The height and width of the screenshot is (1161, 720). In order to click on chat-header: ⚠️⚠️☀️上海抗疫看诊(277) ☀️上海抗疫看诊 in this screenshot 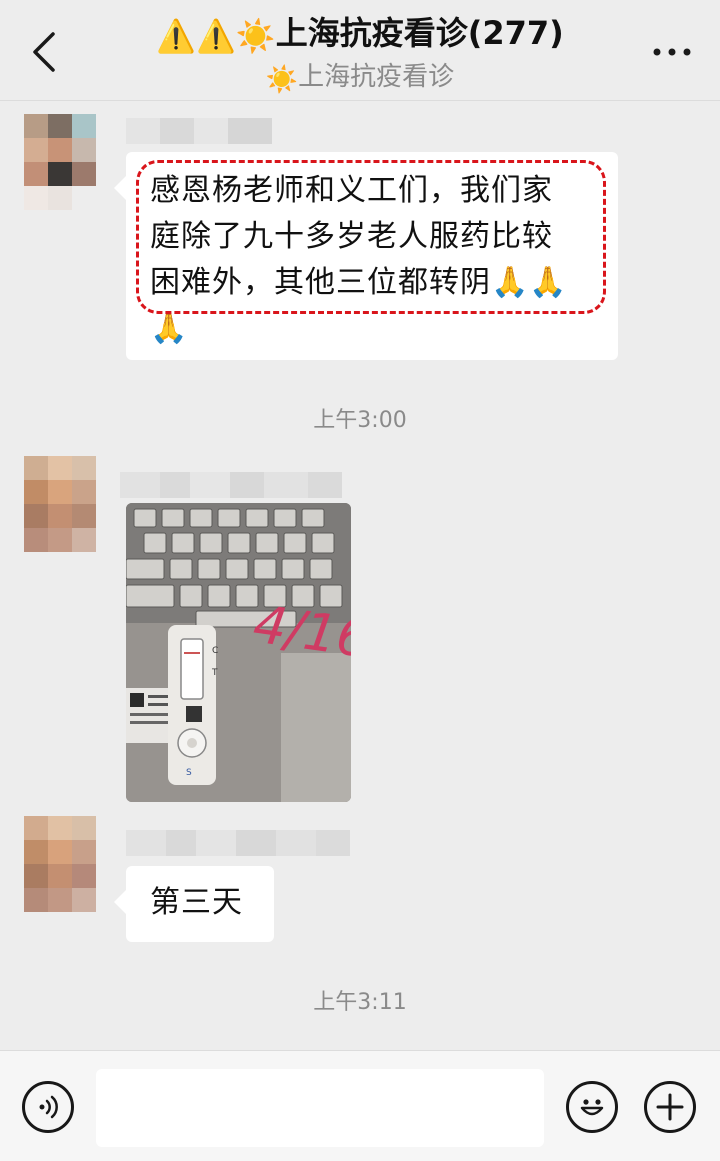, I will do `click(360, 50)`.